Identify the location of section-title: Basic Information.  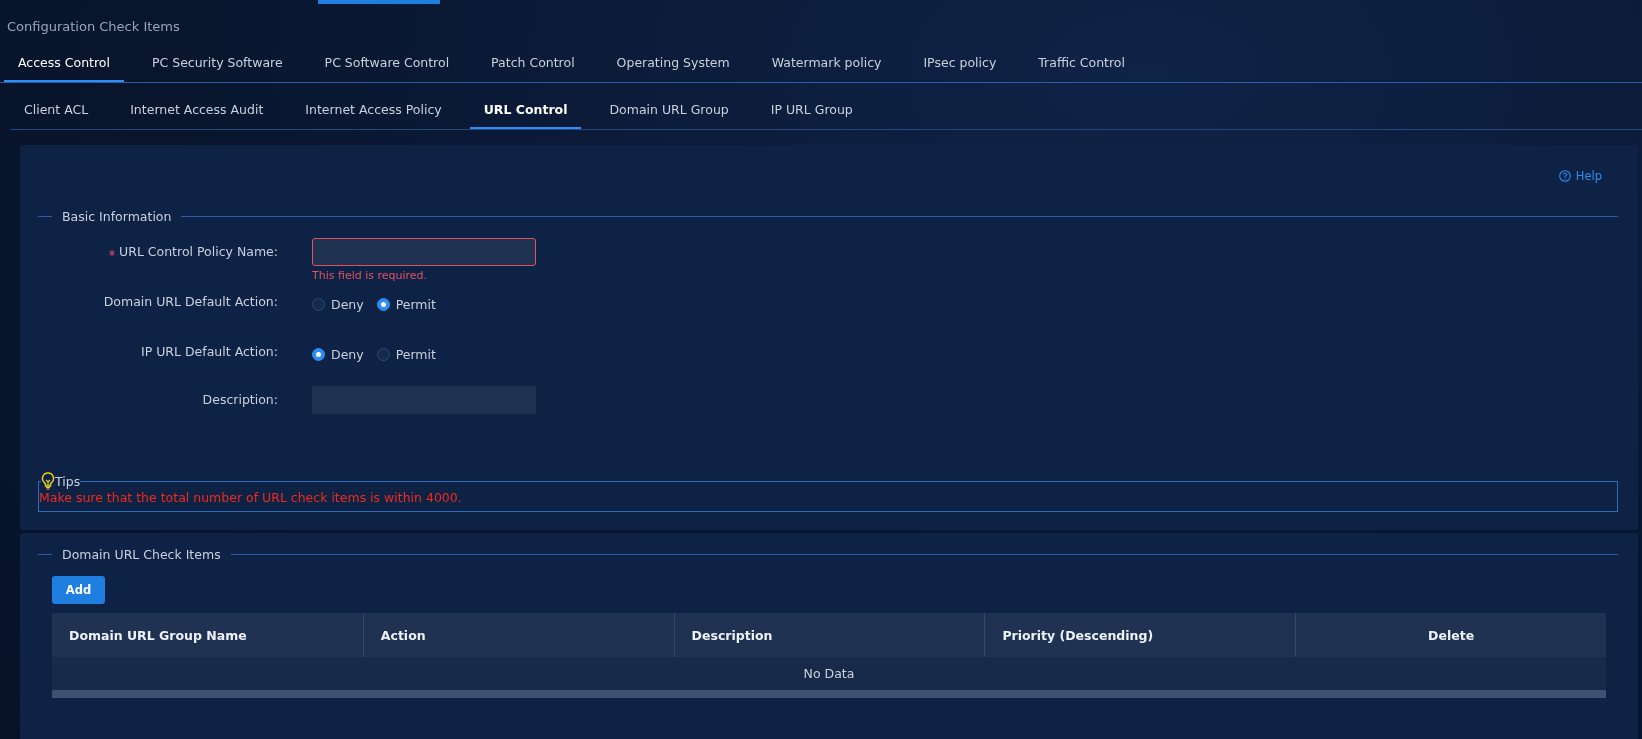
(117, 216).